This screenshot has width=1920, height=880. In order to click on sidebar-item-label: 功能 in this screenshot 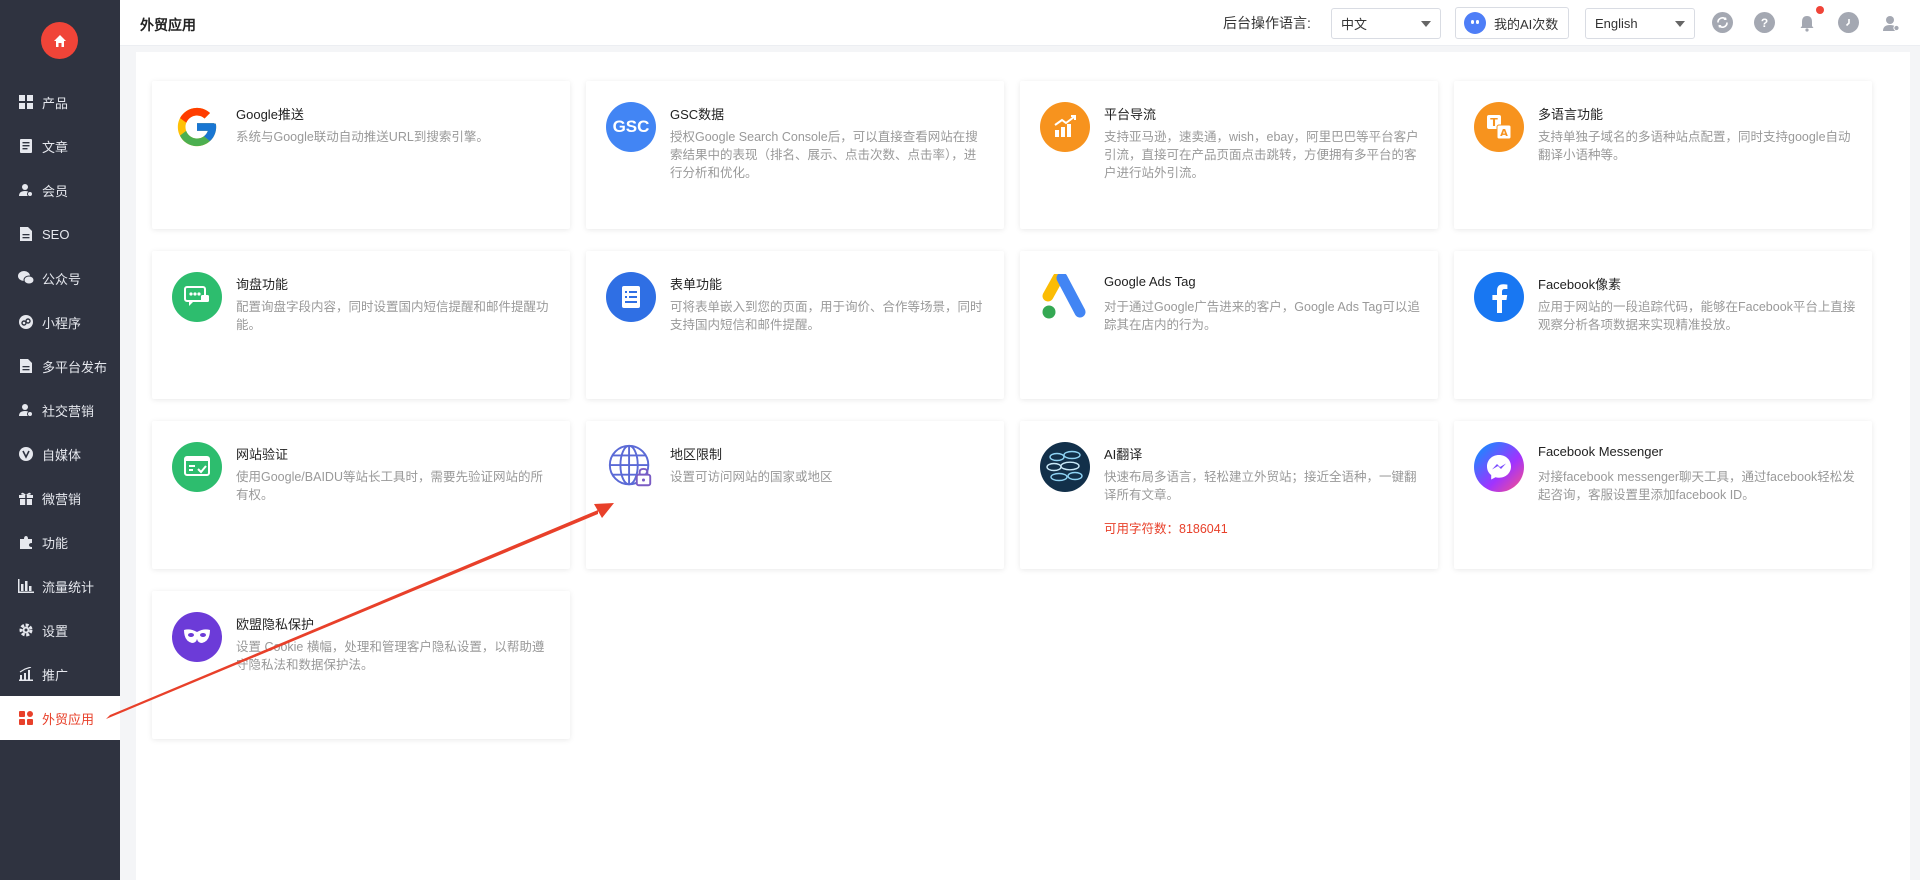, I will do `click(55, 543)`.